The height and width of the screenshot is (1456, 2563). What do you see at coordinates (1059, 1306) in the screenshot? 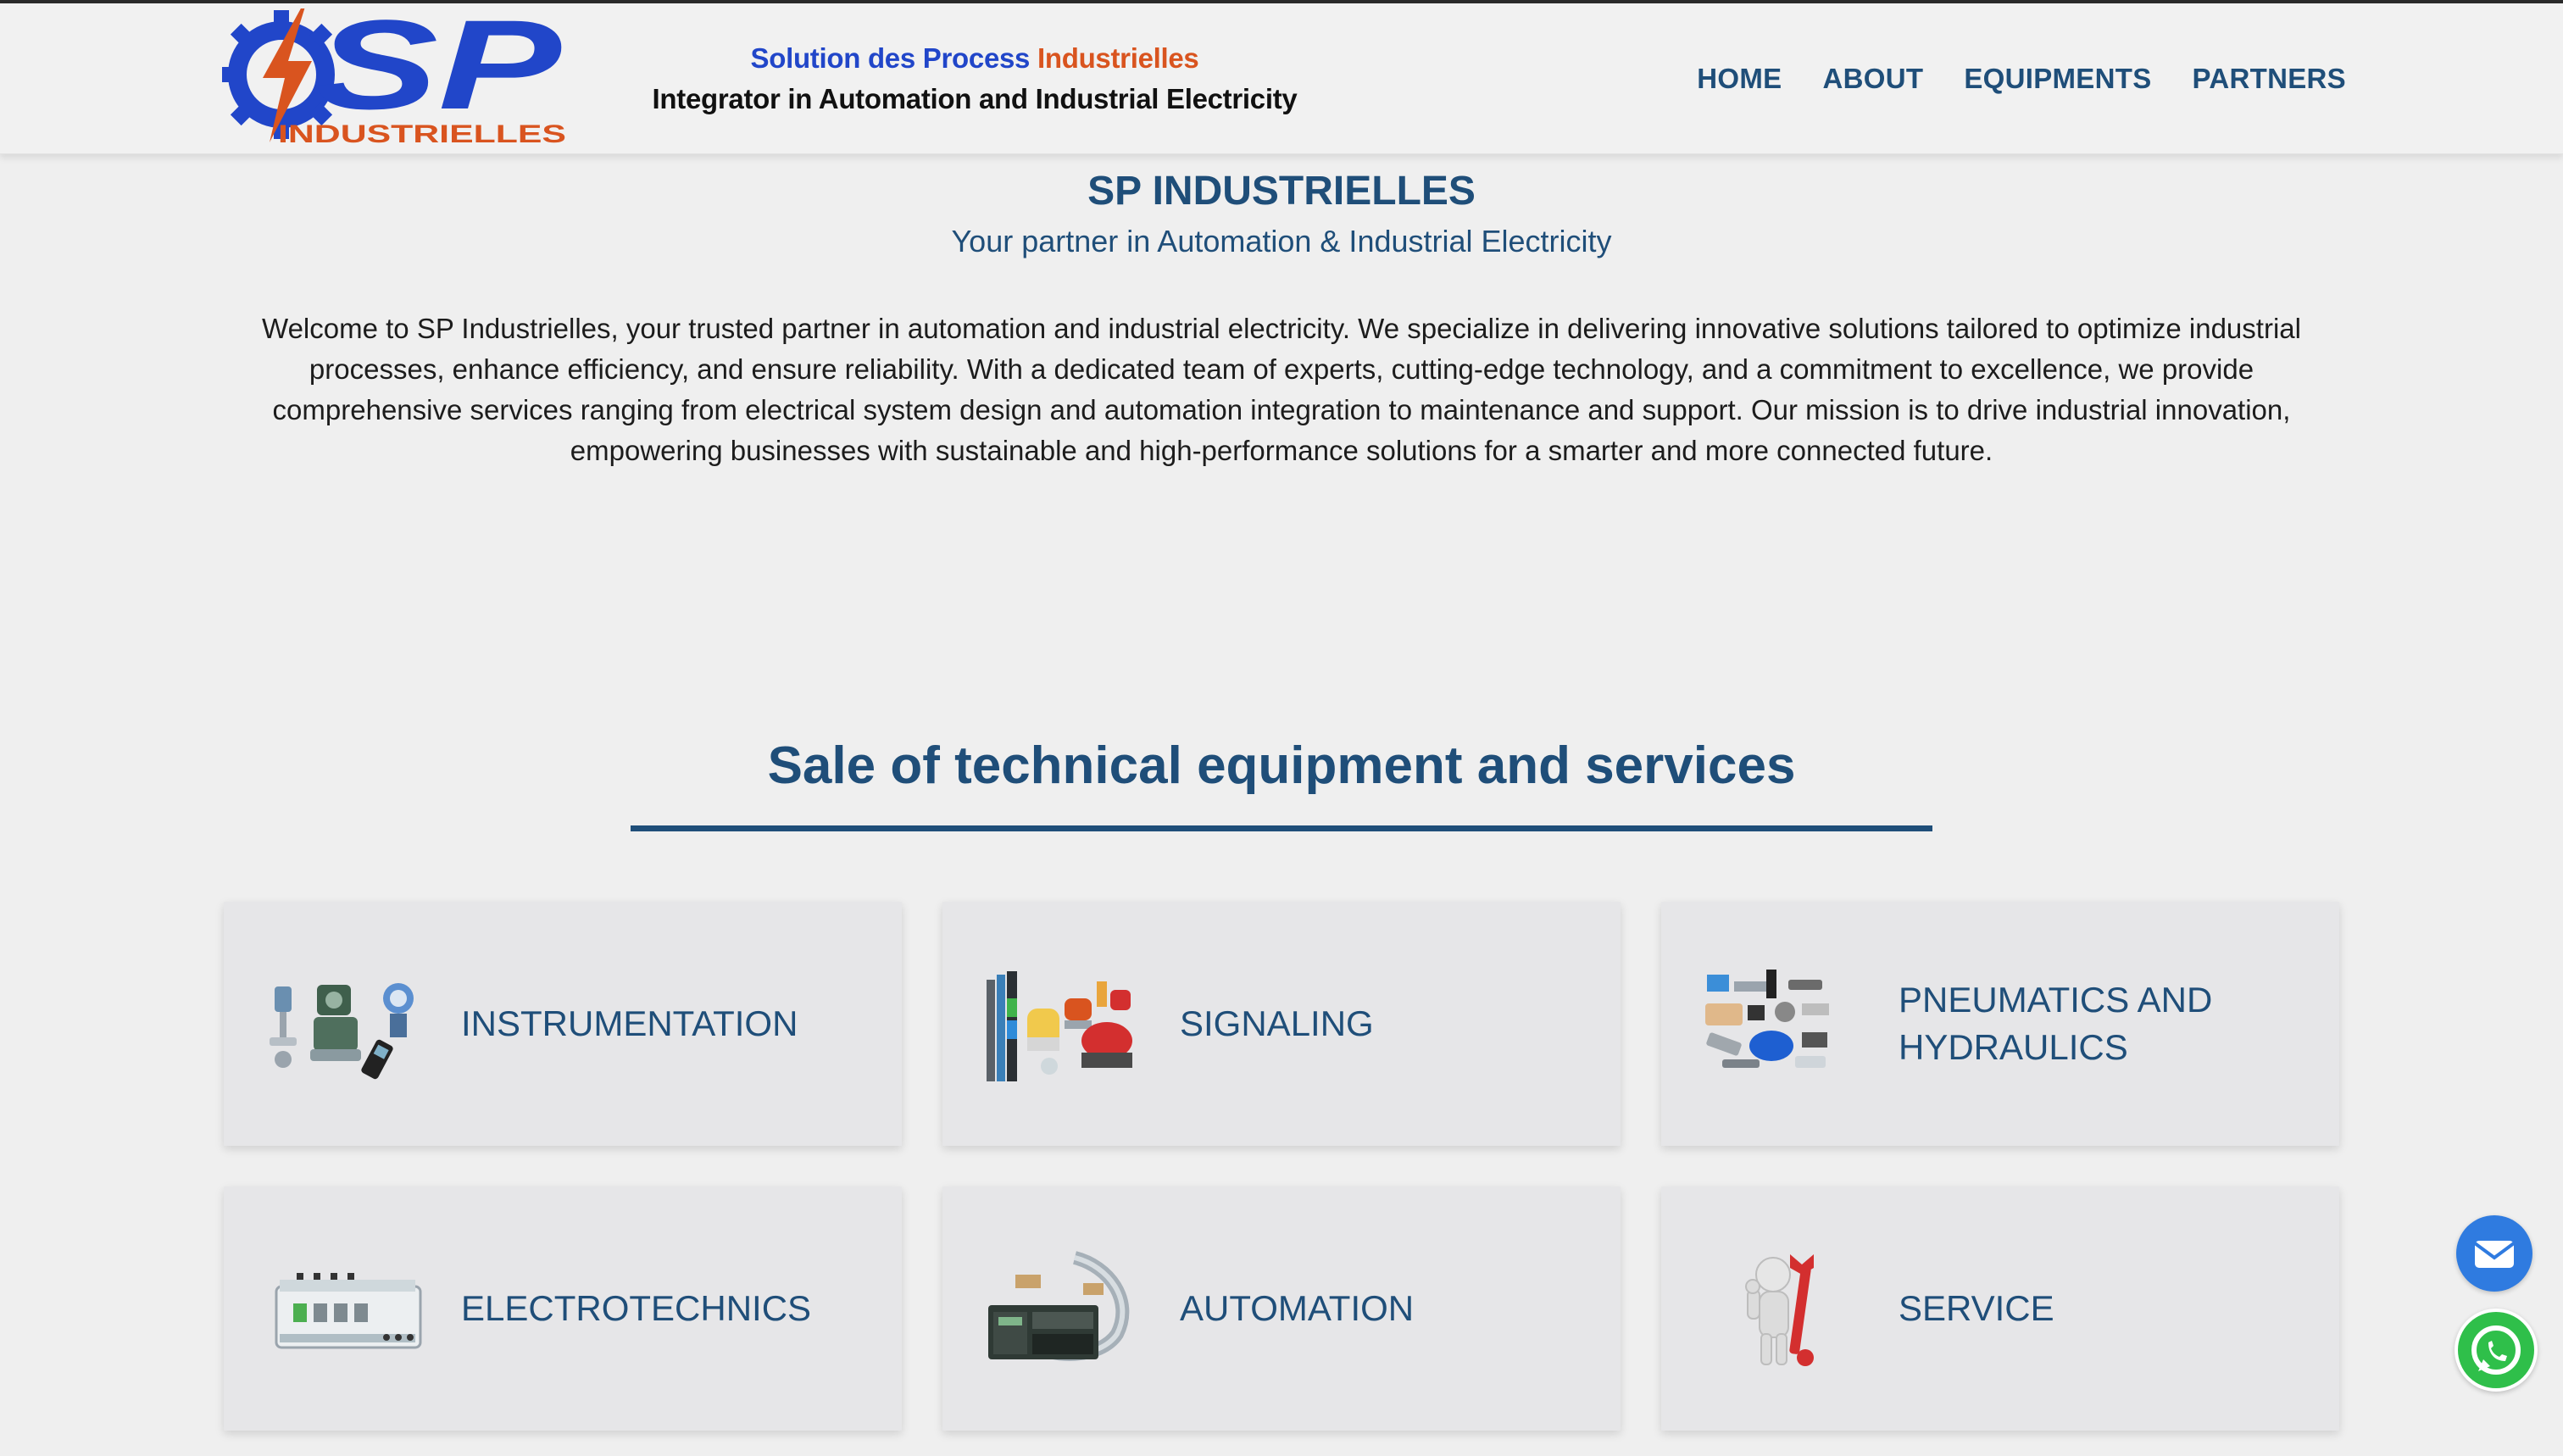
I see `automation-icon` at bounding box center [1059, 1306].